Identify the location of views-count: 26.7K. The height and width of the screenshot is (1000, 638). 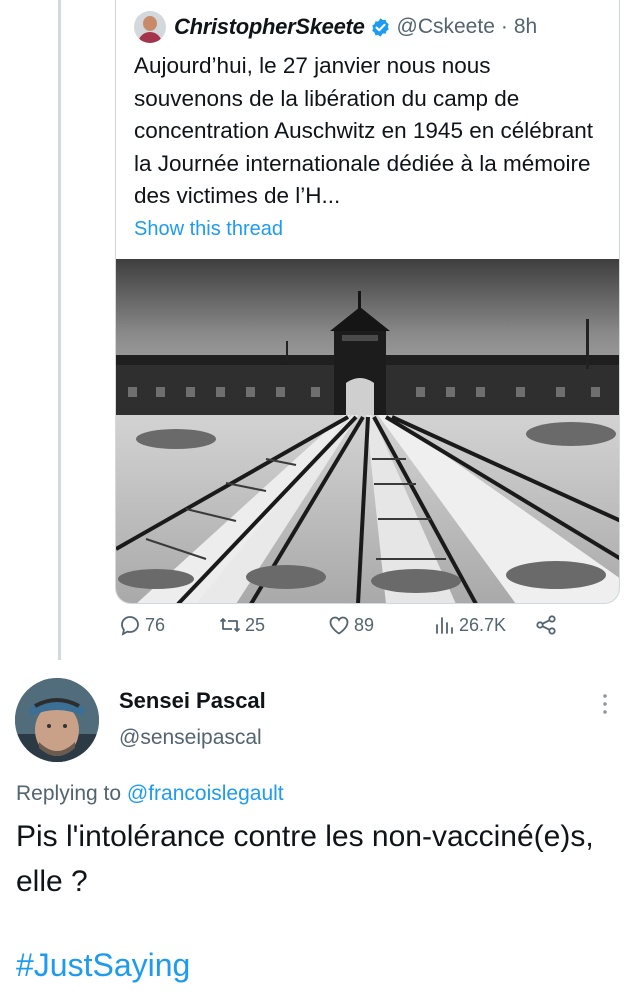
(483, 624).